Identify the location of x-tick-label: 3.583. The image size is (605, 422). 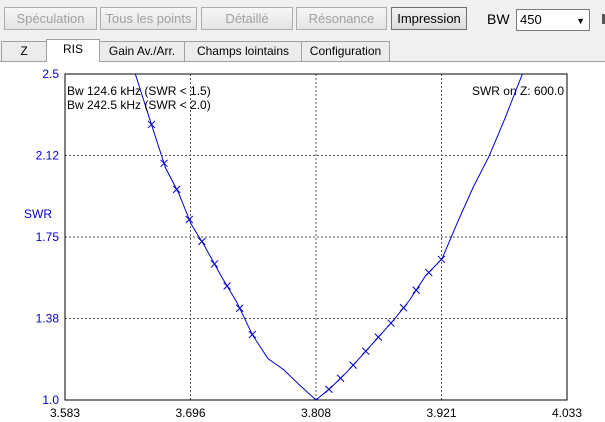
(65, 413).